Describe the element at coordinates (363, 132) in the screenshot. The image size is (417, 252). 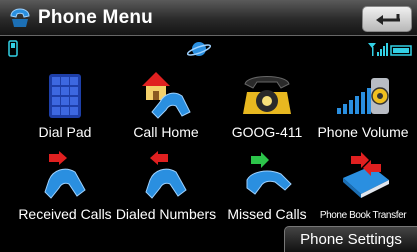
I see `menu-item-label: Phone Volume` at that location.